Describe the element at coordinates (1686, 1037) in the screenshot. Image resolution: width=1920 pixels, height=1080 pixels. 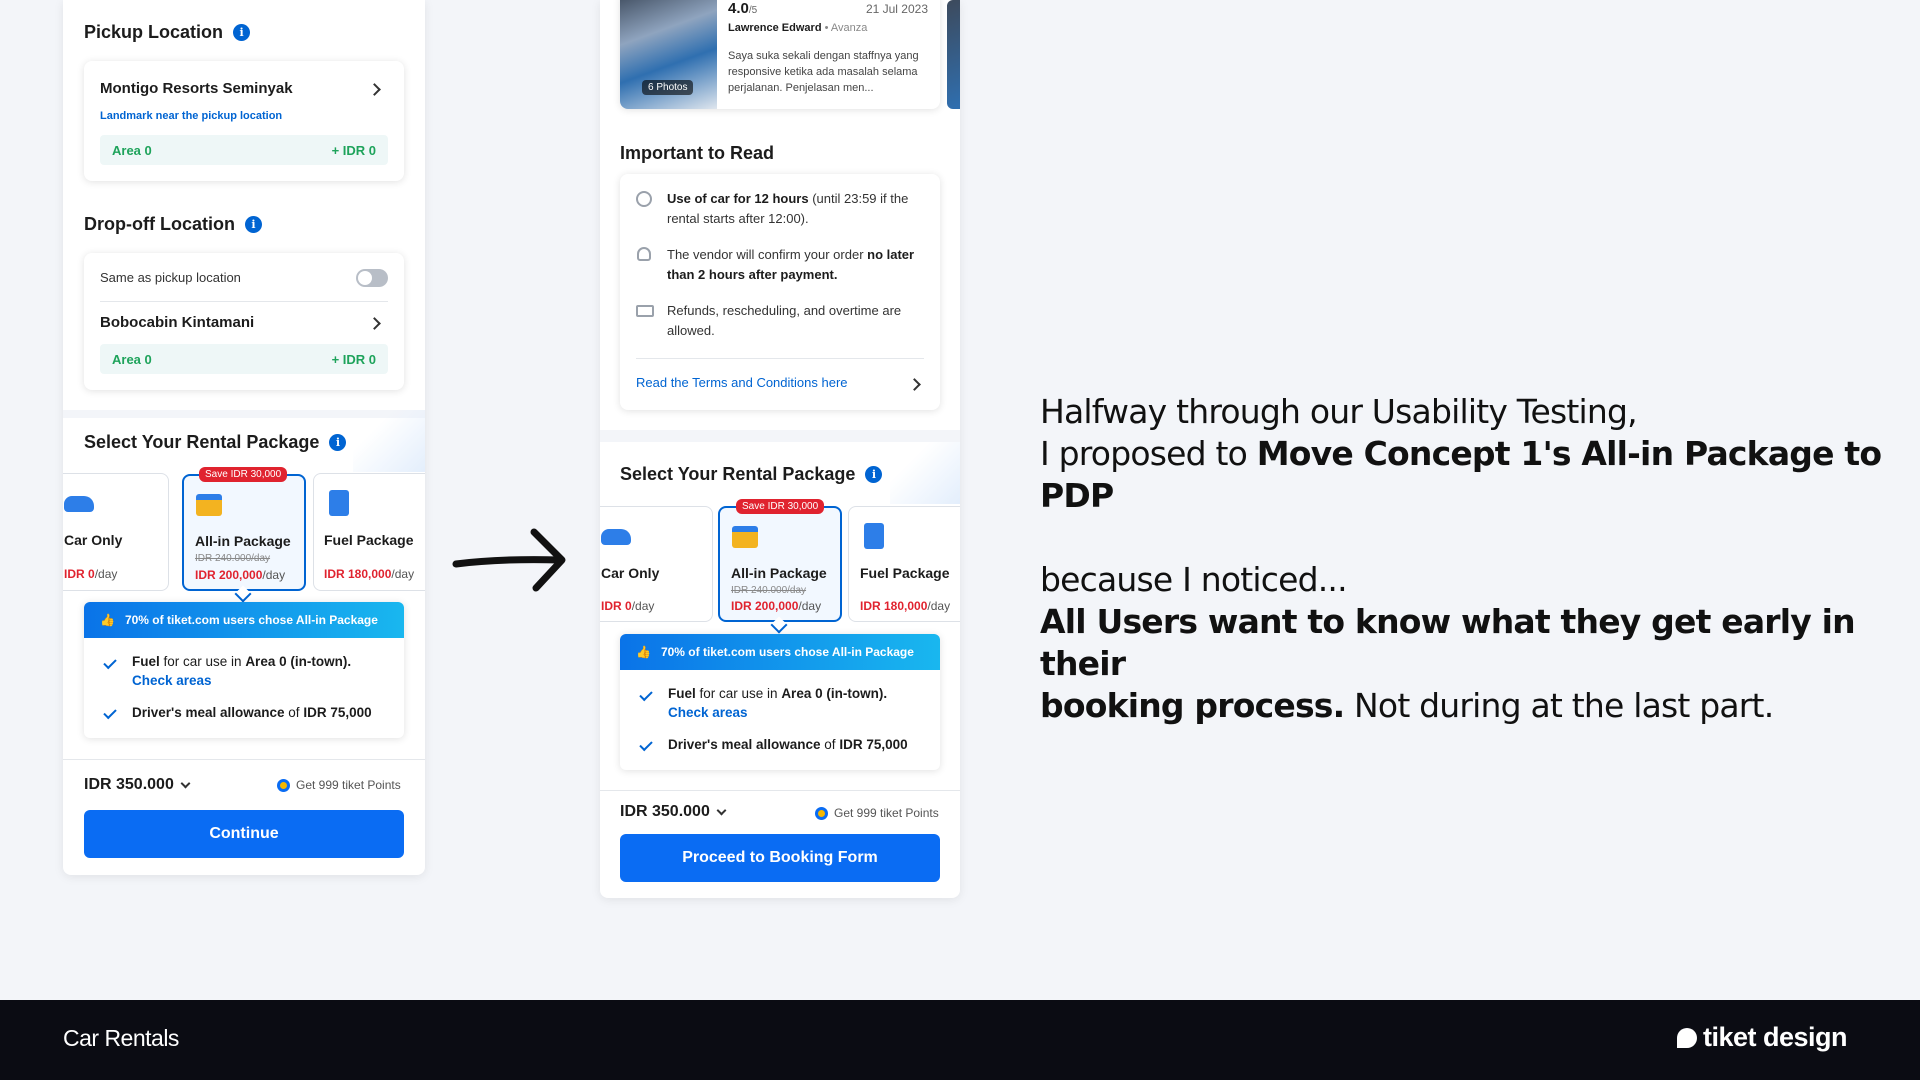
I see `tiket-logo-icon` at that location.